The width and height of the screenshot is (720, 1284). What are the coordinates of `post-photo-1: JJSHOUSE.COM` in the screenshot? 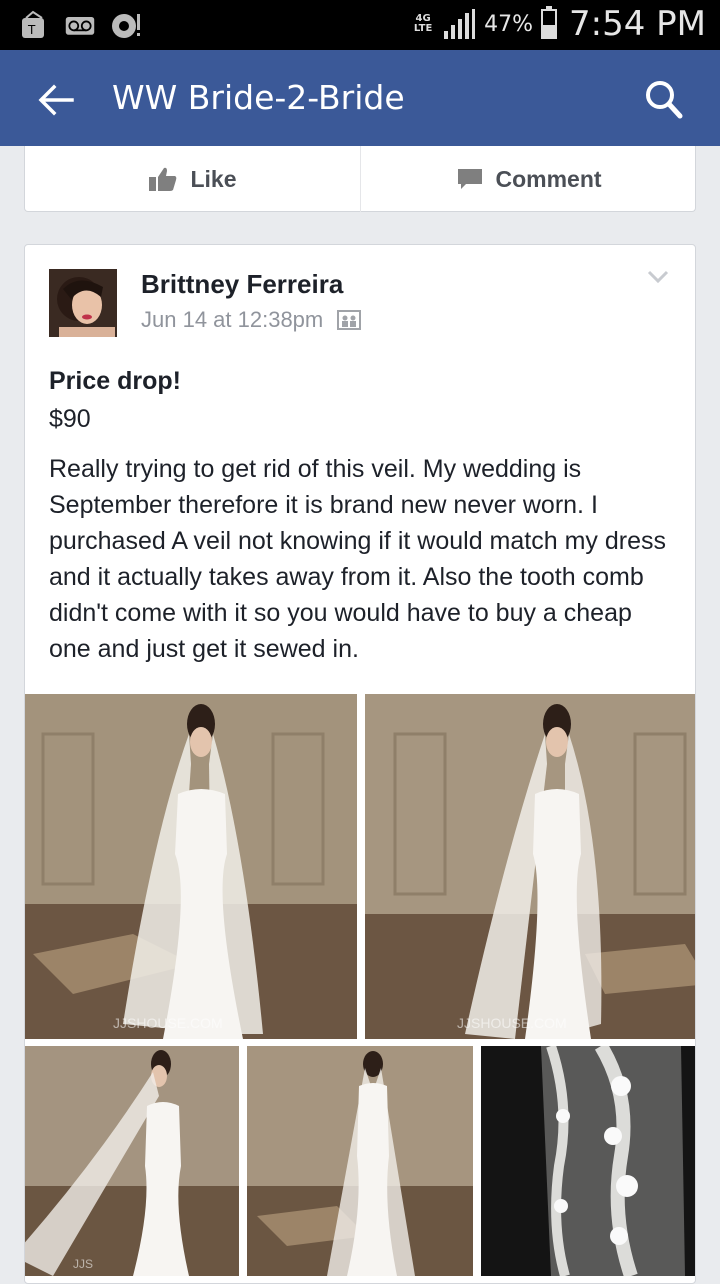 It's located at (191, 866).